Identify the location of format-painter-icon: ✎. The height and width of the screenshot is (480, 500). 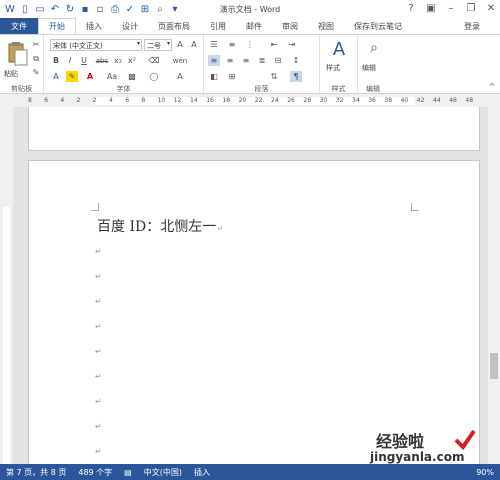
(36, 72).